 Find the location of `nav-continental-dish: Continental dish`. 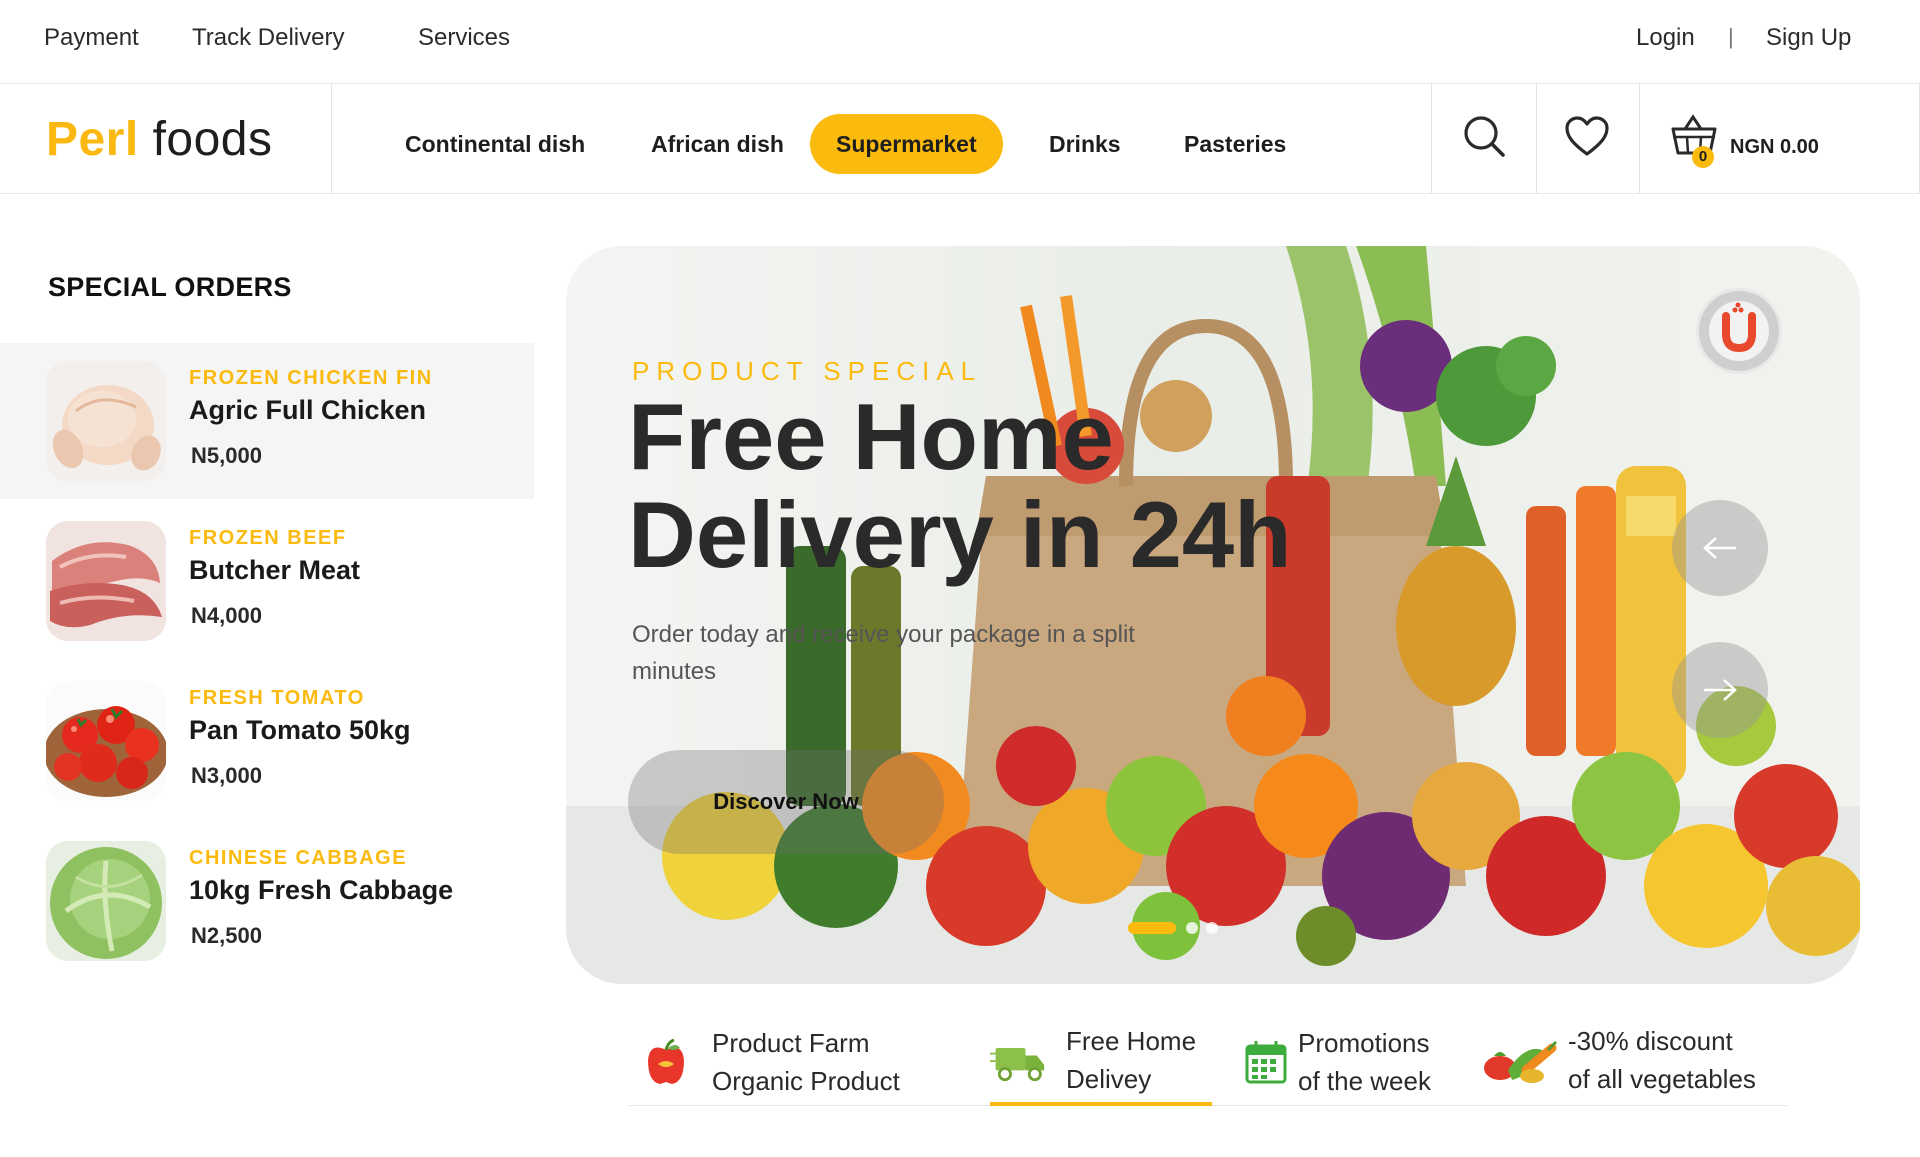

nav-continental-dish: Continental dish is located at coordinates (495, 144).